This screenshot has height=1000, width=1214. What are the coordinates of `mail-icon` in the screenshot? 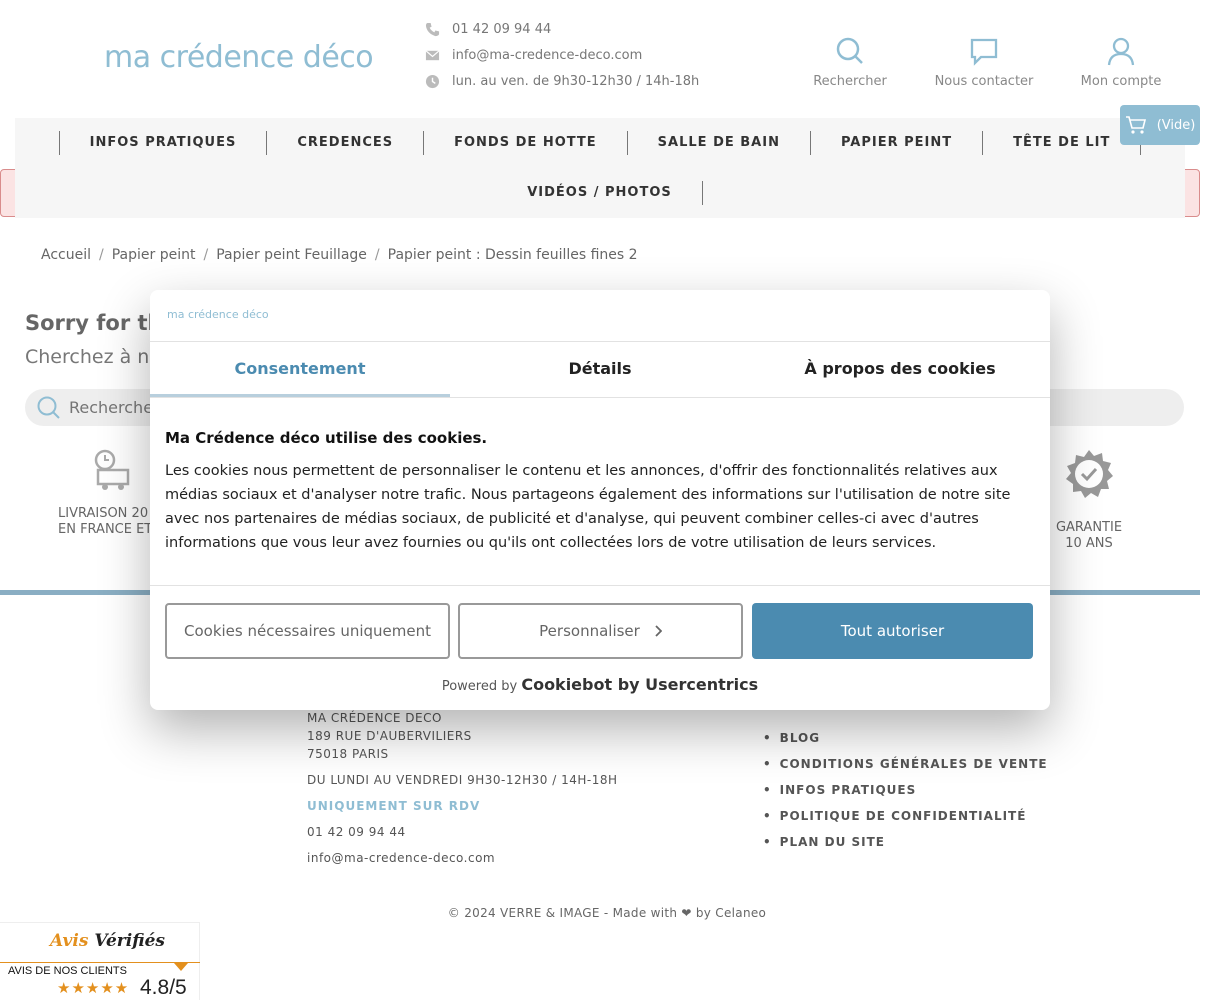 It's located at (432, 55).